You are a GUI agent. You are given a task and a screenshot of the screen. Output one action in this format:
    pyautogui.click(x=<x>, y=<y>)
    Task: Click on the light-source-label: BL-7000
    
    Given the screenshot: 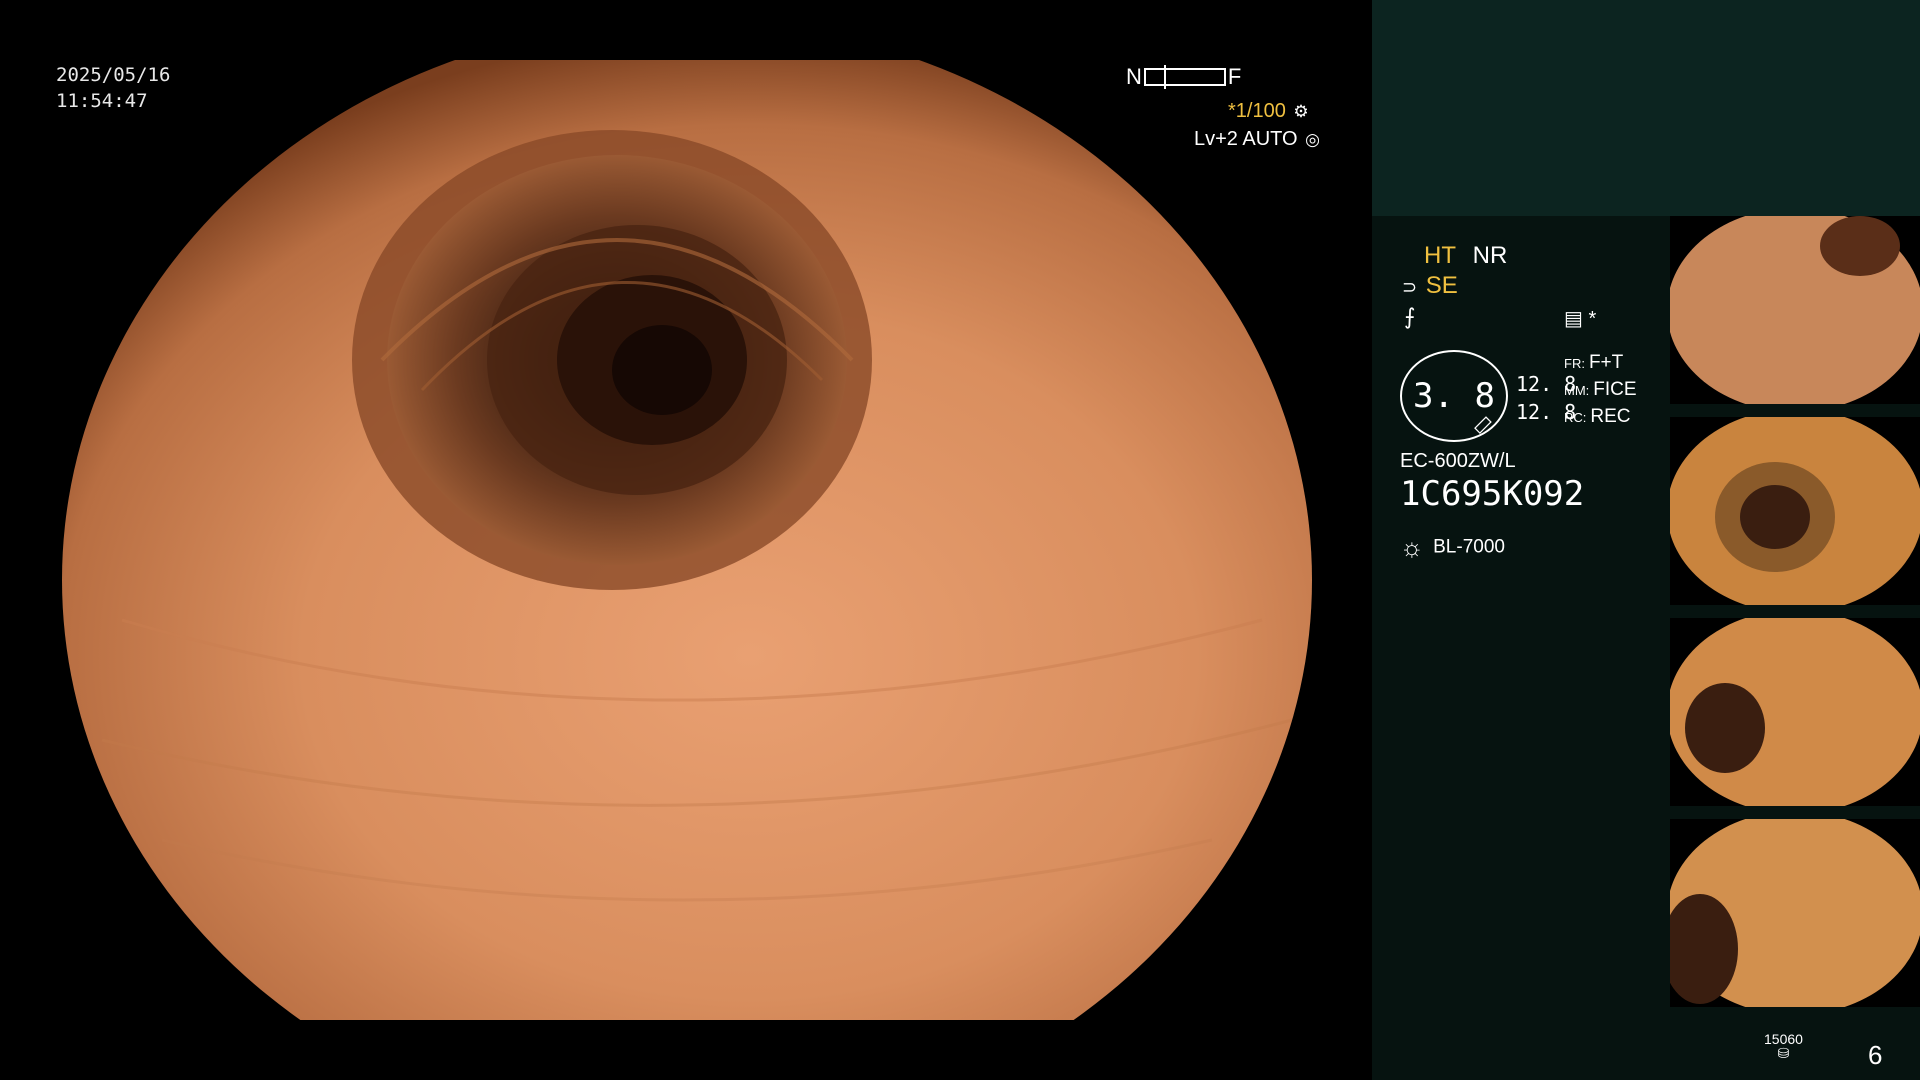 What is the action you would take?
    pyautogui.click(x=1469, y=547)
    